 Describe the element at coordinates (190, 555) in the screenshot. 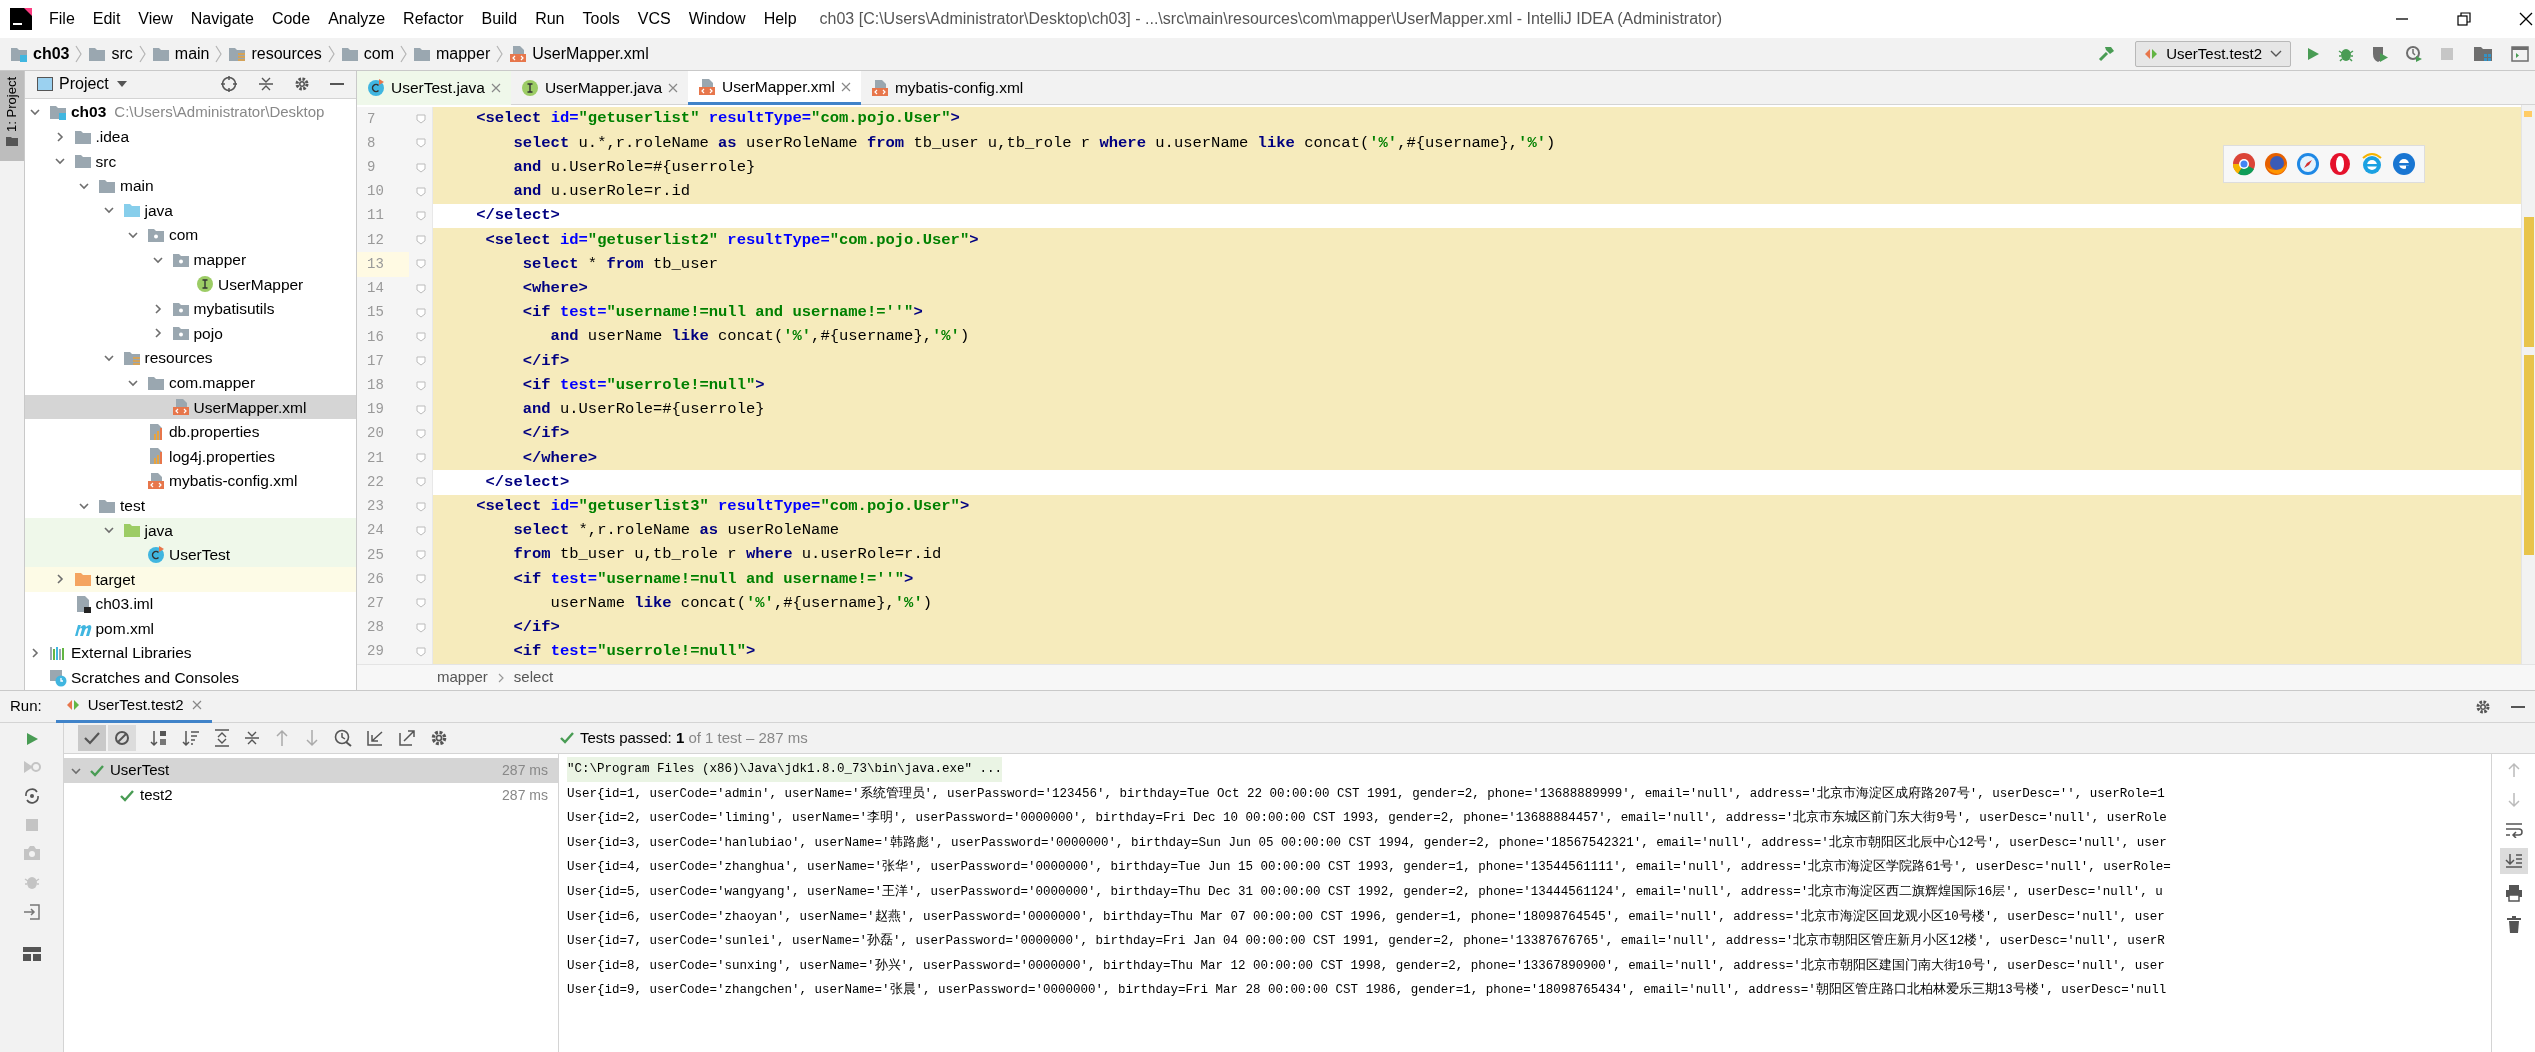

I see `tree-item: UserTest` at that location.